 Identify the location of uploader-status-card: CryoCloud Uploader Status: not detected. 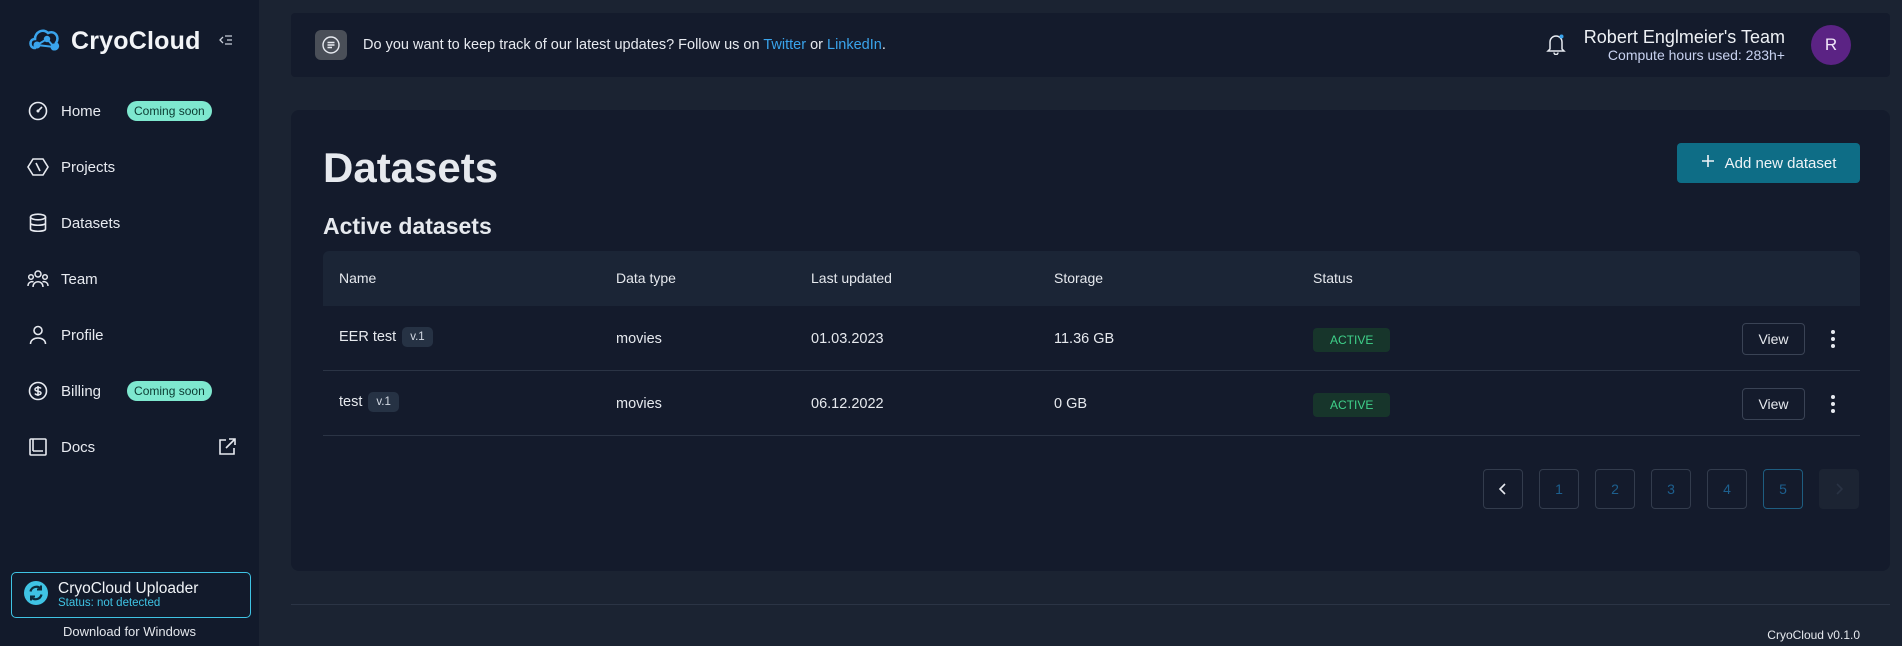
(131, 595).